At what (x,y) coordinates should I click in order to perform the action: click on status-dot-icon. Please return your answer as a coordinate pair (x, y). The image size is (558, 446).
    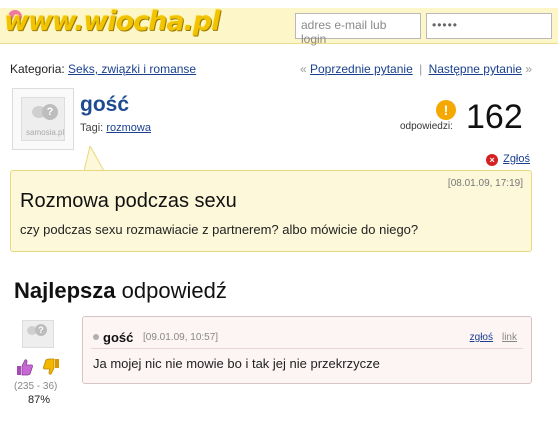
    Looking at the image, I should click on (96, 337).